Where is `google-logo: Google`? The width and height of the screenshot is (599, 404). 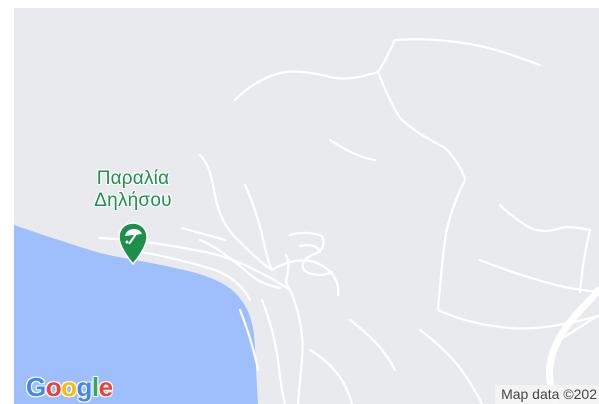 google-logo: Google is located at coordinates (69, 387).